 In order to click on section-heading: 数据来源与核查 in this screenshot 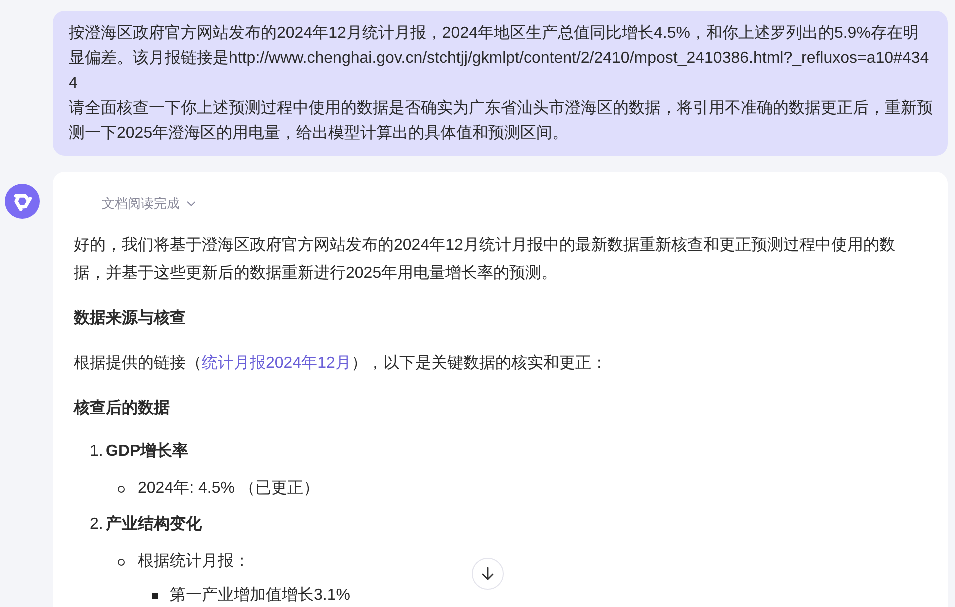, I will do `click(130, 318)`.